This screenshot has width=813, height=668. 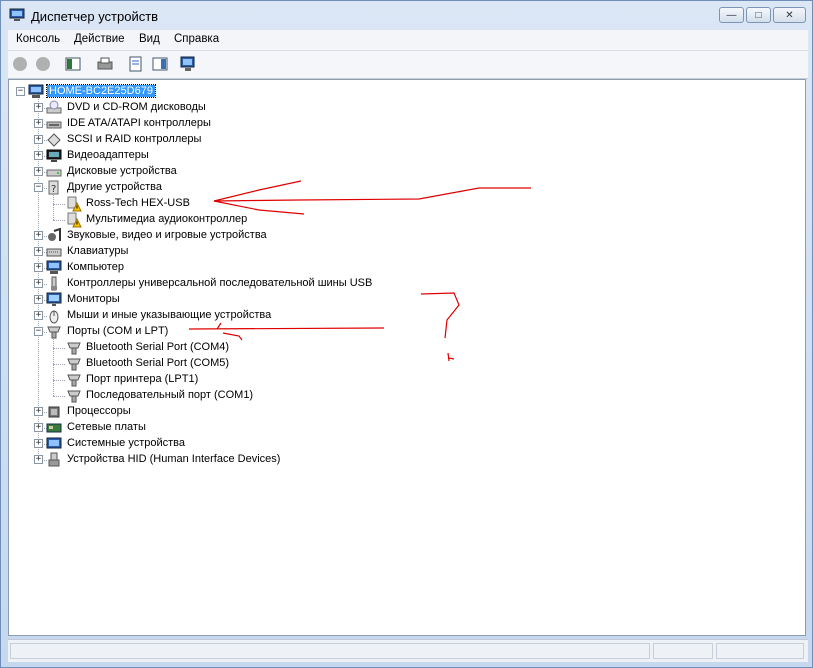 I want to click on print-icon, so click(x=105, y=64).